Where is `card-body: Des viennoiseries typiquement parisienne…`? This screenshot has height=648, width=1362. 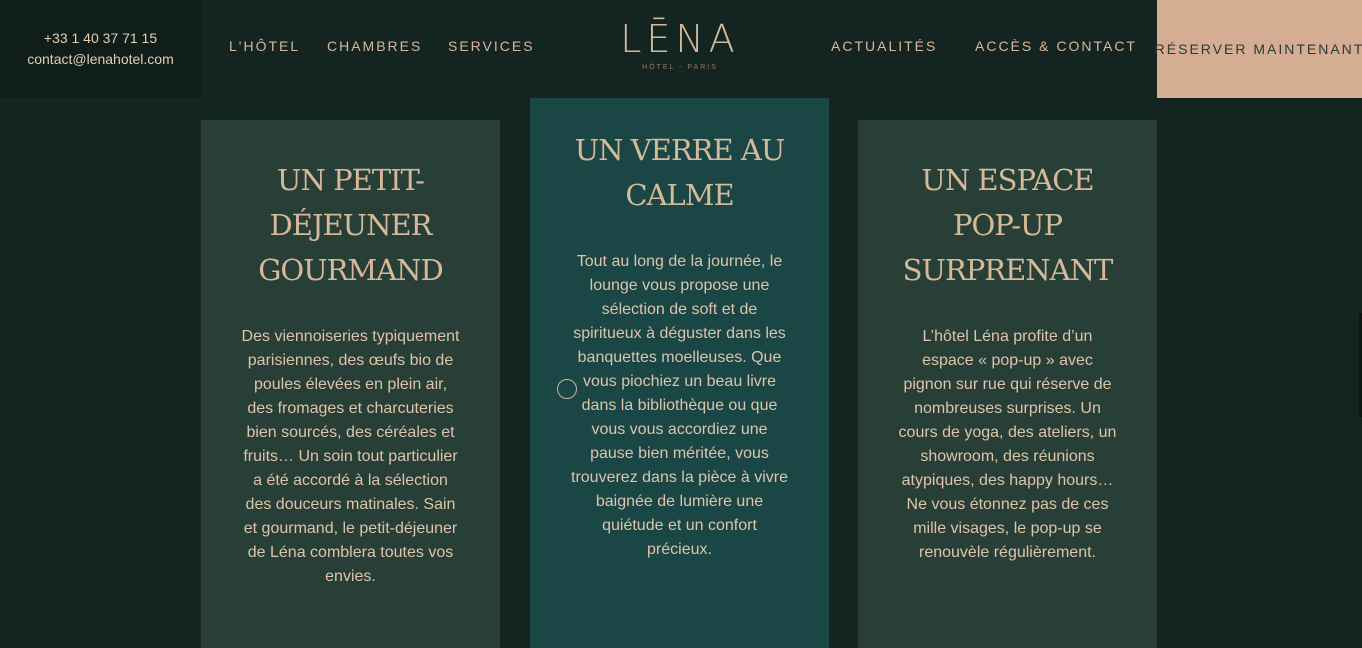
card-body: Des viennoiseries typiquement parisienne… is located at coordinates (350, 456).